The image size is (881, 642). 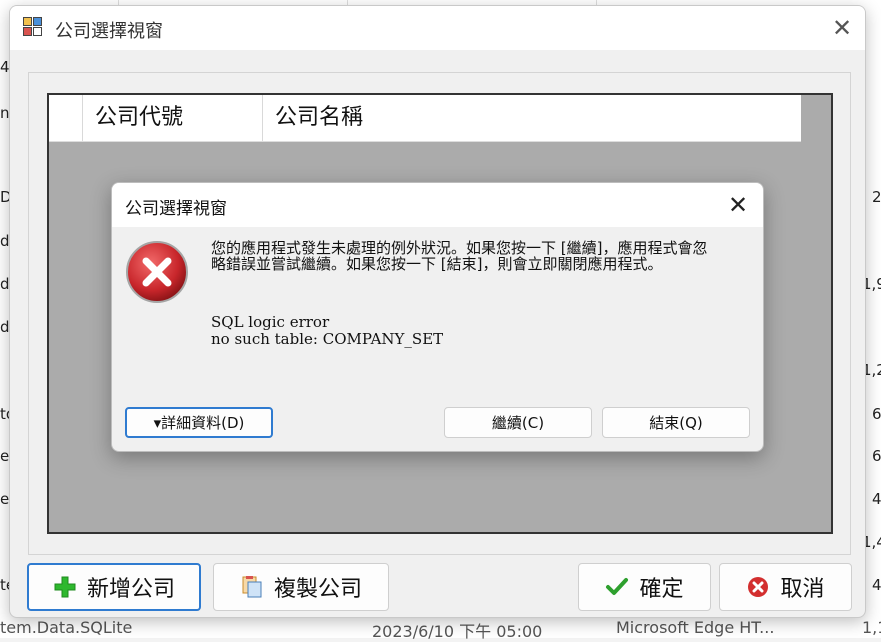 I want to click on close-button: ✕, so click(x=842, y=28).